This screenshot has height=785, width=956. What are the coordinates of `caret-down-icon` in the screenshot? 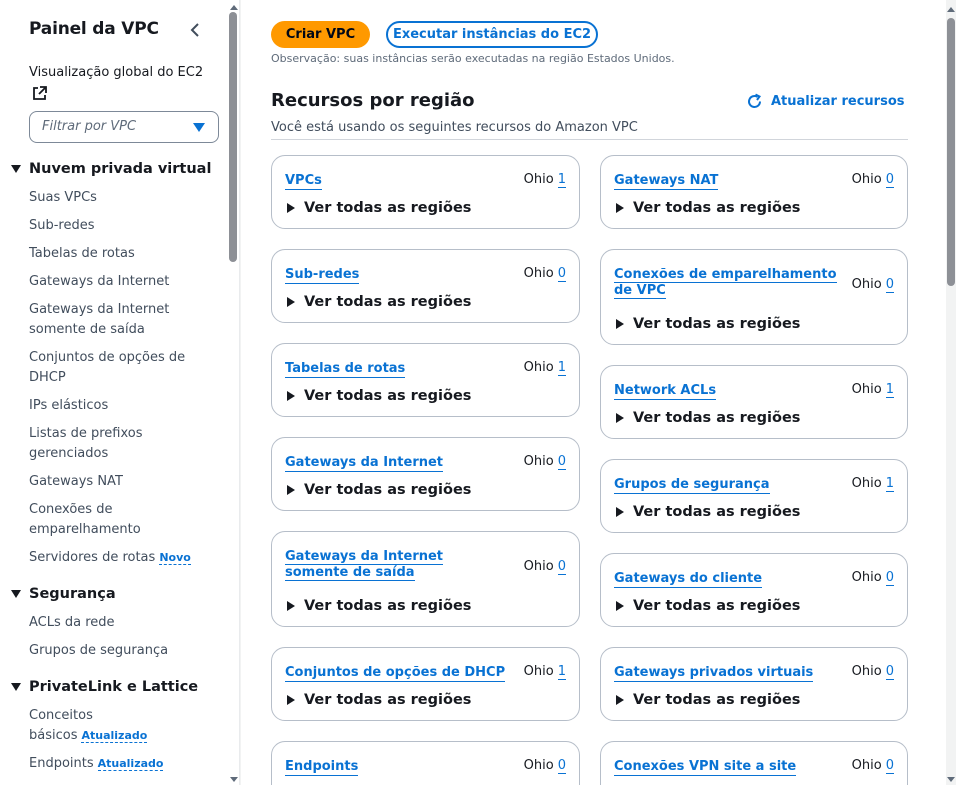 It's located at (16, 169).